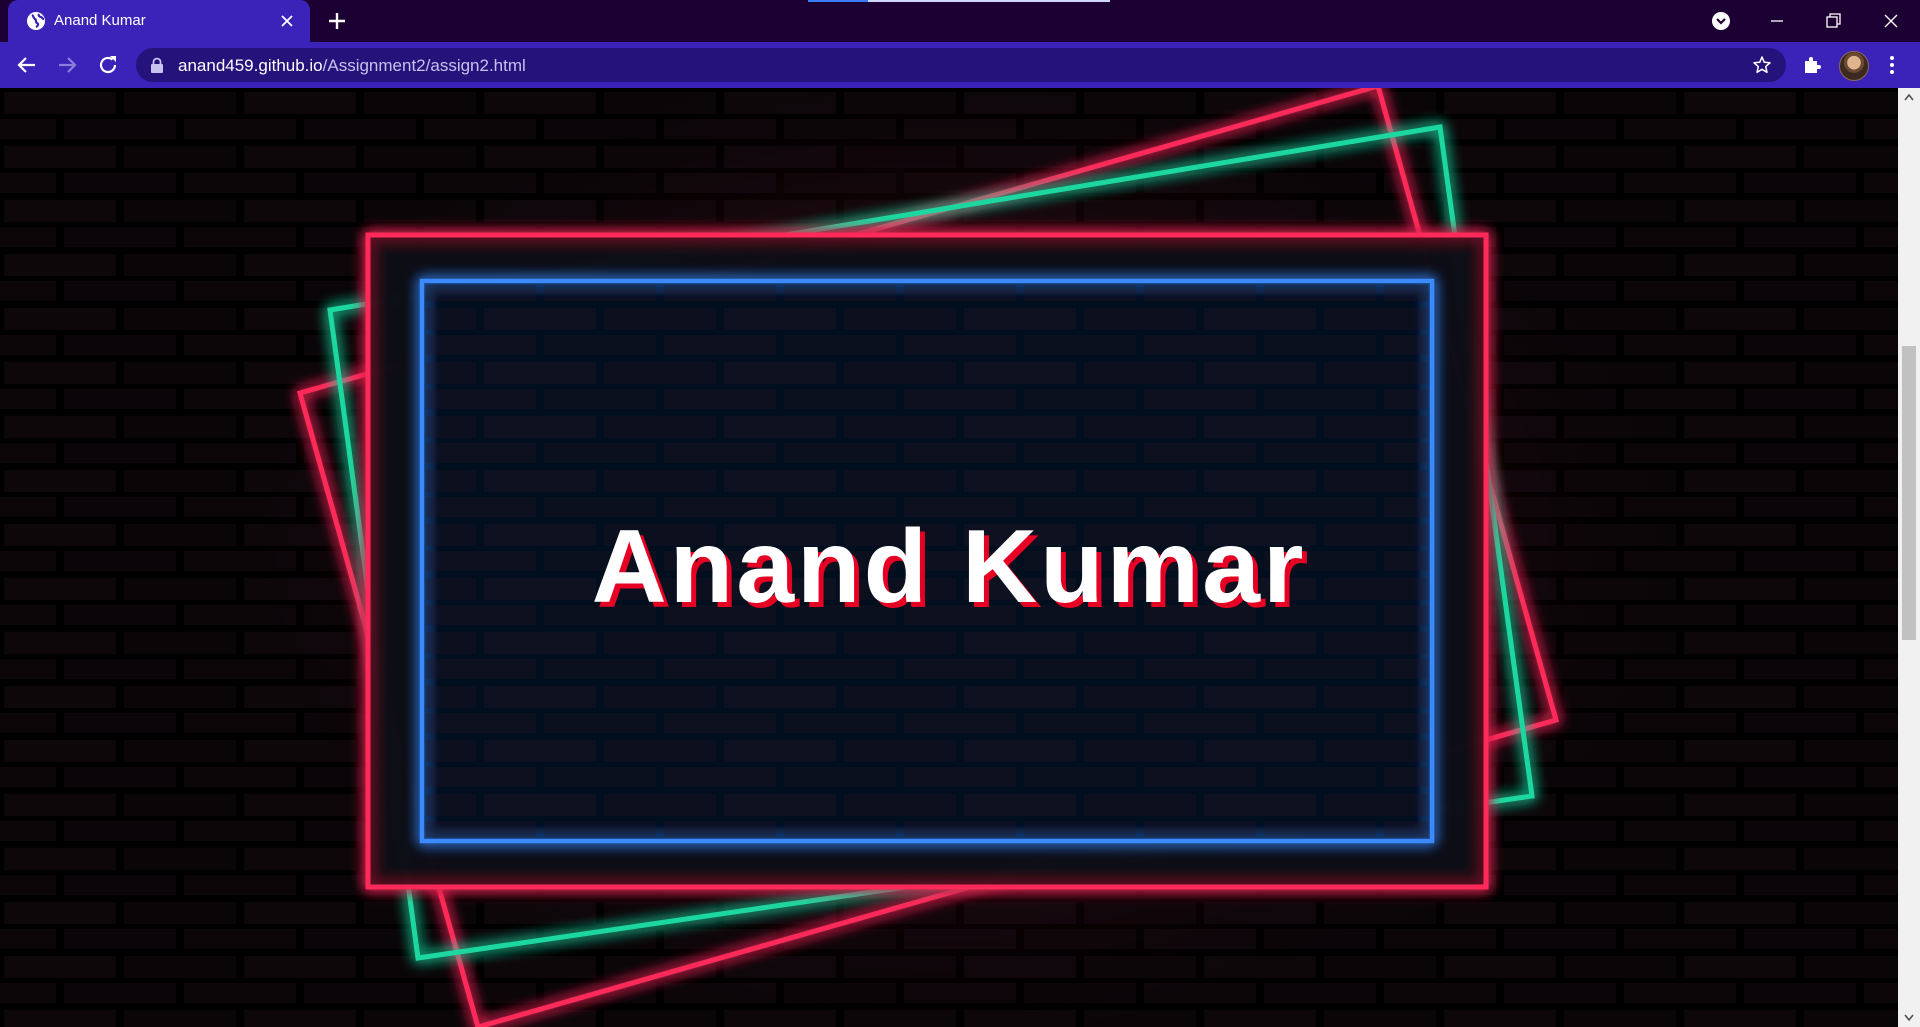 This screenshot has width=1920, height=1027. Describe the element at coordinates (949, 567) in the screenshot. I see `page-title: Anand Kumar` at that location.